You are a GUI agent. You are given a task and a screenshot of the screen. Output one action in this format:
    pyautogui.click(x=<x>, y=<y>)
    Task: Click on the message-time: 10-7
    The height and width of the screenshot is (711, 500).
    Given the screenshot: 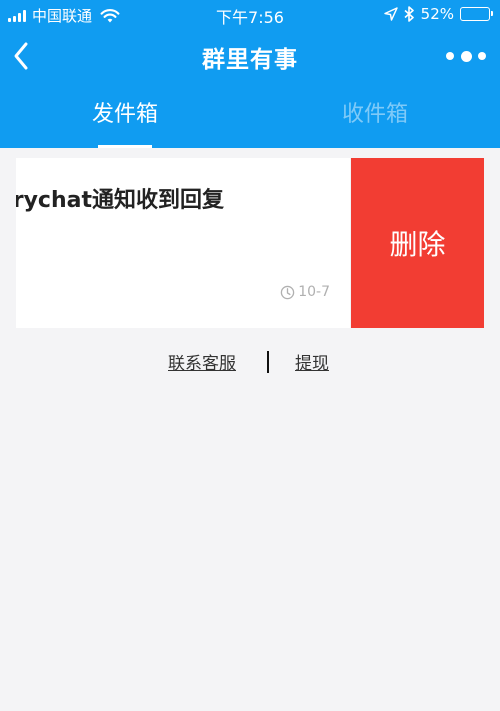 What is the action you would take?
    pyautogui.click(x=305, y=292)
    